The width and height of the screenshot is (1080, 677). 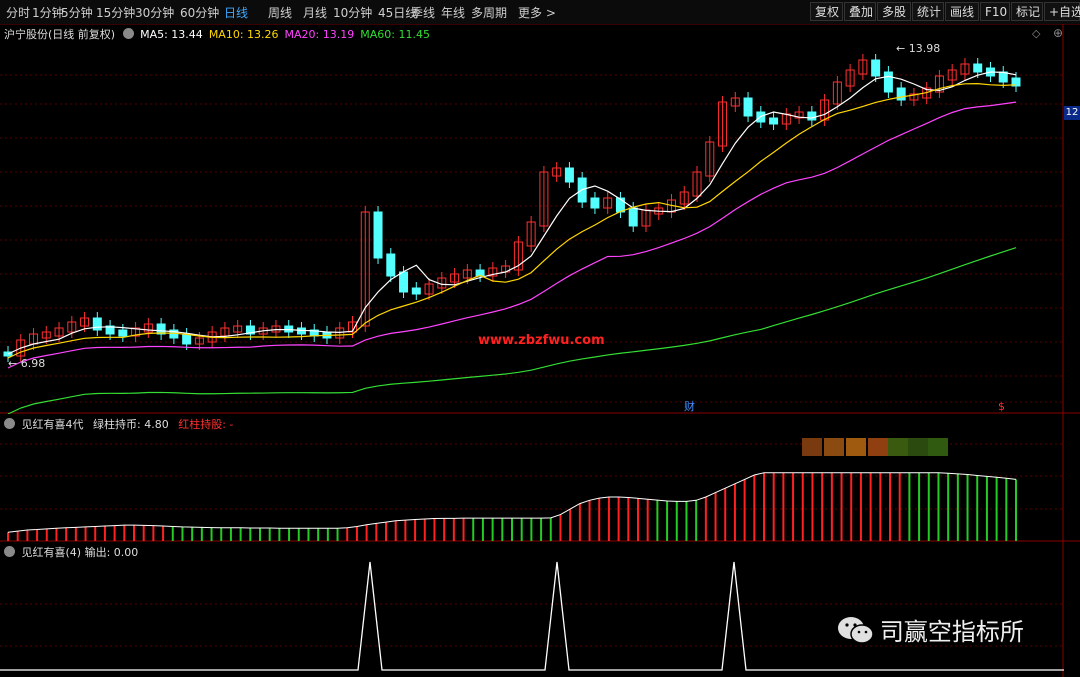 What do you see at coordinates (315, 12) in the screenshot?
I see `tab-period-8: 月线` at bounding box center [315, 12].